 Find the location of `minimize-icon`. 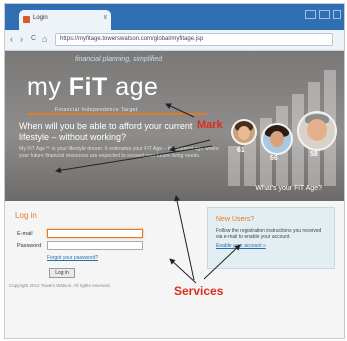

minimize-icon is located at coordinates (310, 14).